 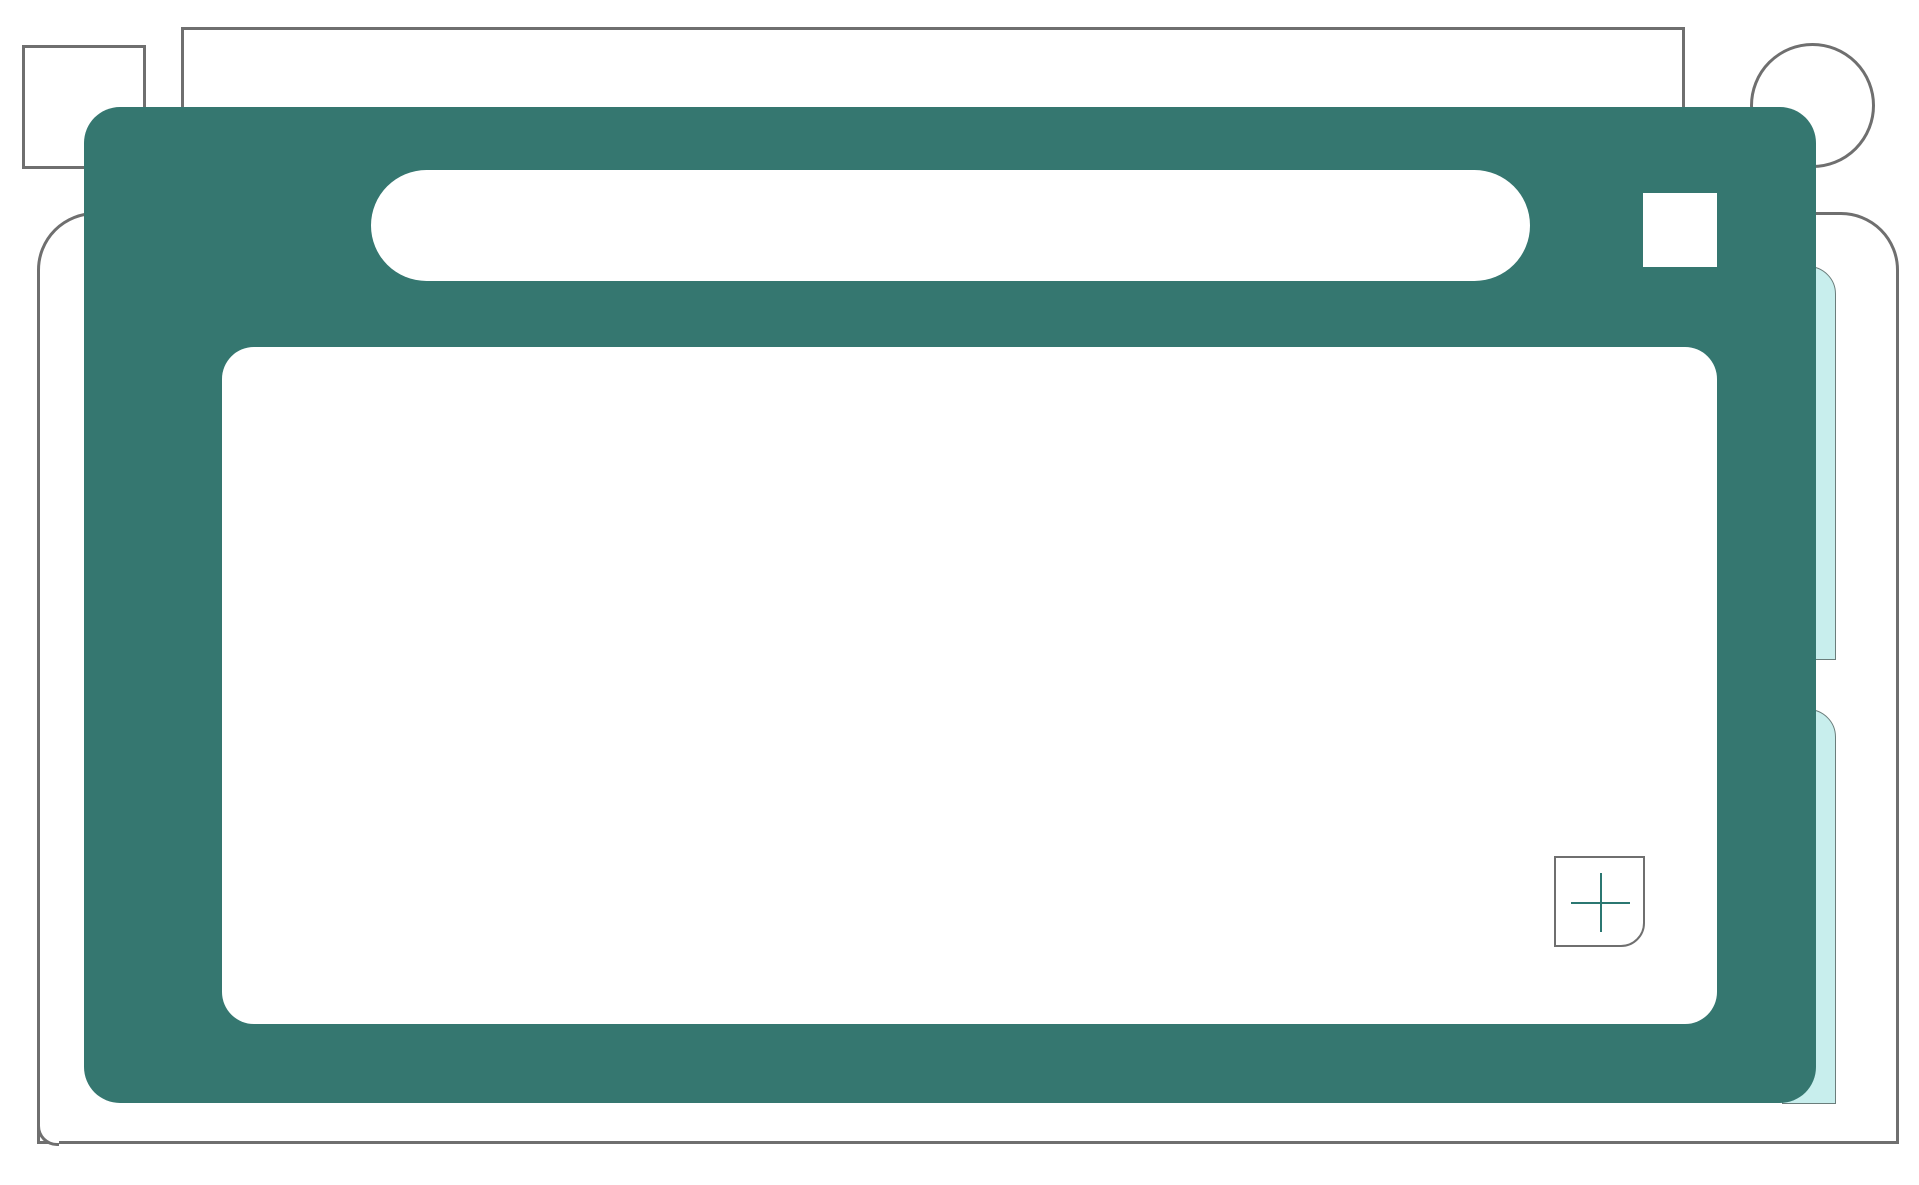 I want to click on plus-icon, so click(x=1600, y=902).